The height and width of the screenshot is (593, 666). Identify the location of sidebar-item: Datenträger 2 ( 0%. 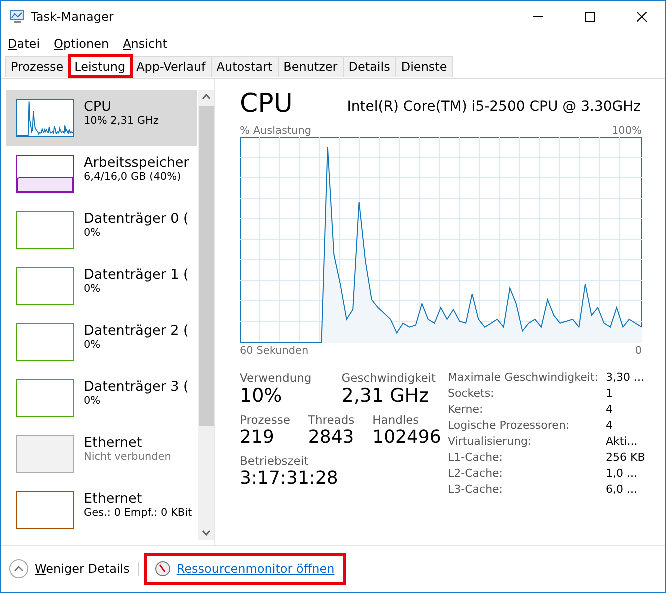
(101, 342).